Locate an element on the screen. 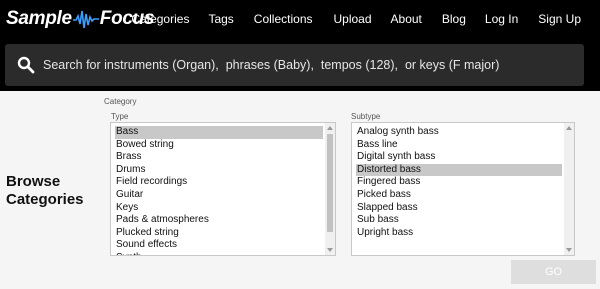  list-item: Fingered bass is located at coordinates (459, 182).